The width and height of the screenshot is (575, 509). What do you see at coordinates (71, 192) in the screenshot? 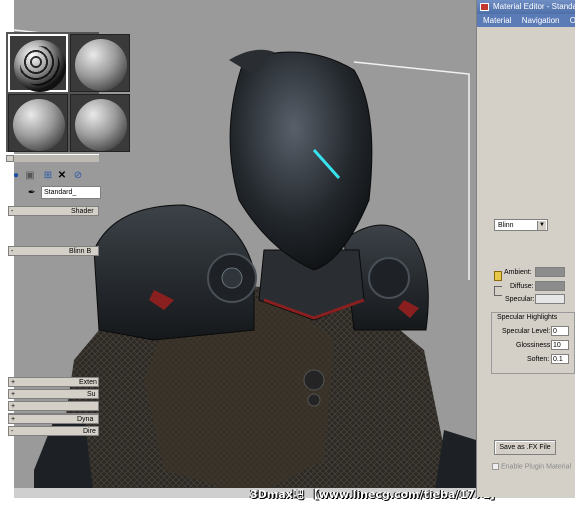
I see `material-name-field: Standard_` at bounding box center [71, 192].